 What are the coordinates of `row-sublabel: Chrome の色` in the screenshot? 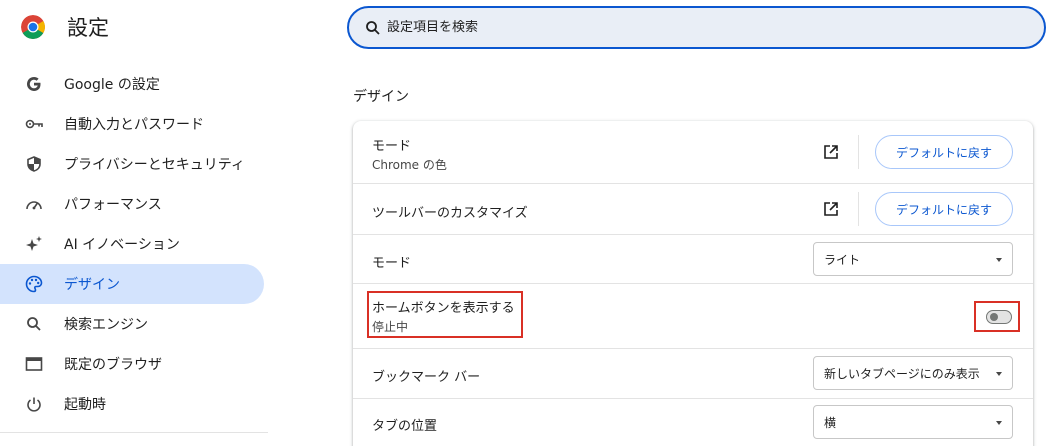 It's located at (409, 165).